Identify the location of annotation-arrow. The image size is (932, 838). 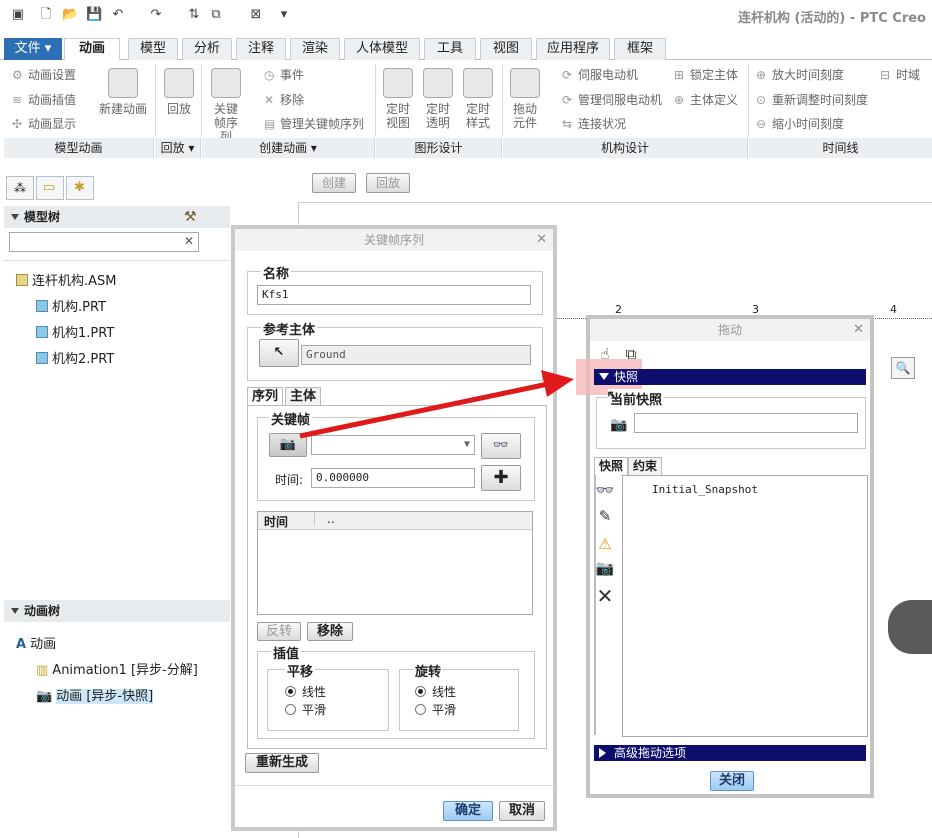
(436, 404).